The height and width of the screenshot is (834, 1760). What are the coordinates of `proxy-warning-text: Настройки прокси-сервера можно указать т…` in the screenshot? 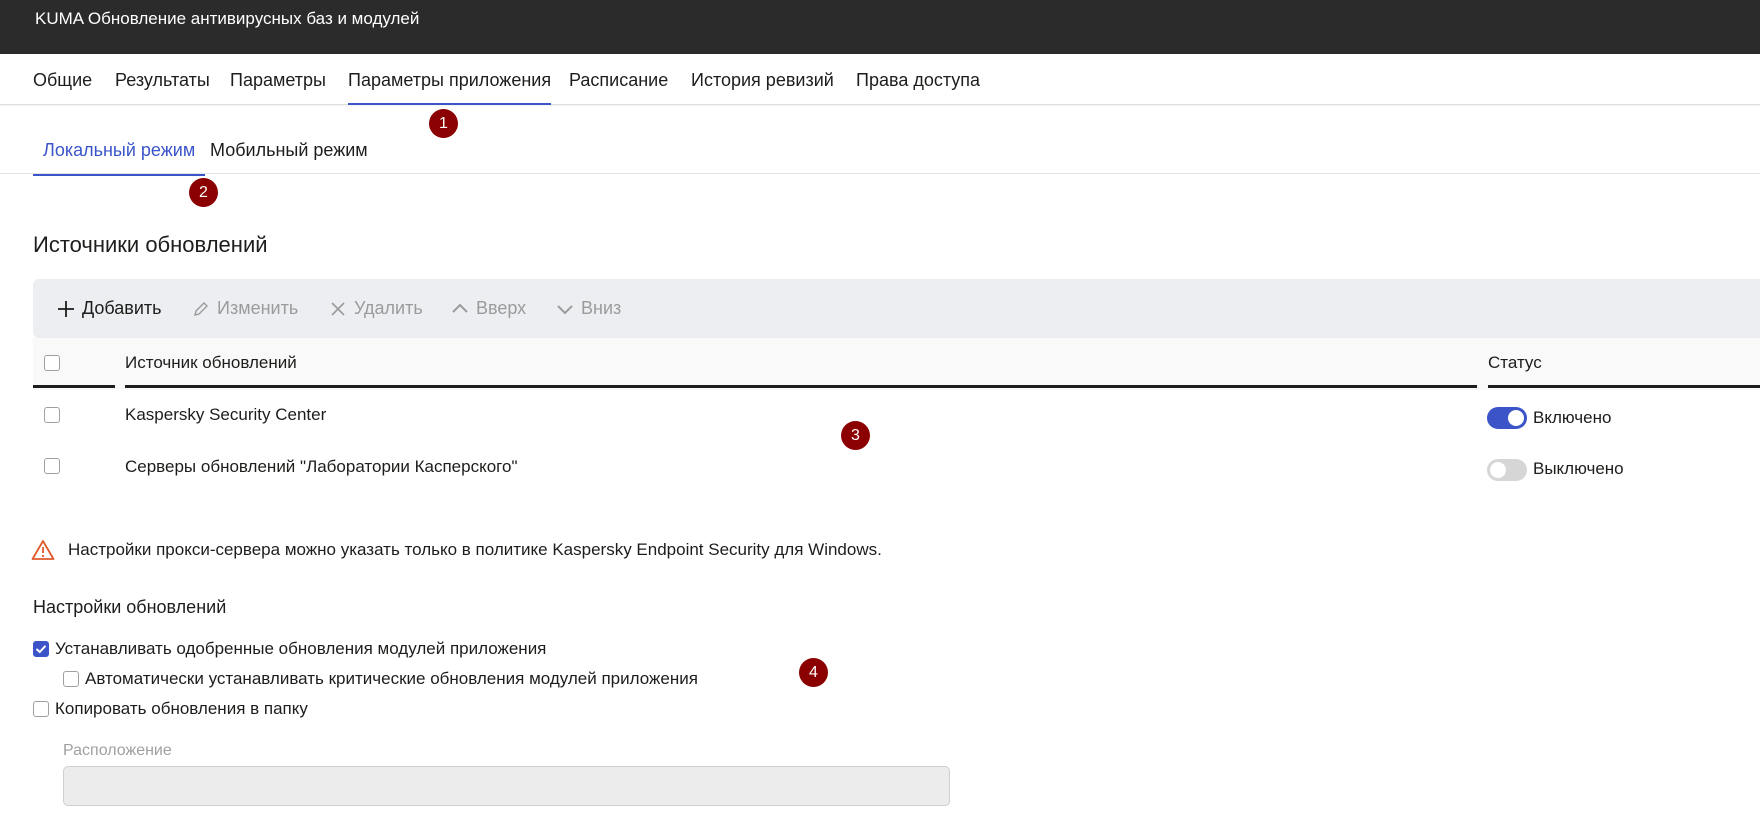 It's located at (475, 549).